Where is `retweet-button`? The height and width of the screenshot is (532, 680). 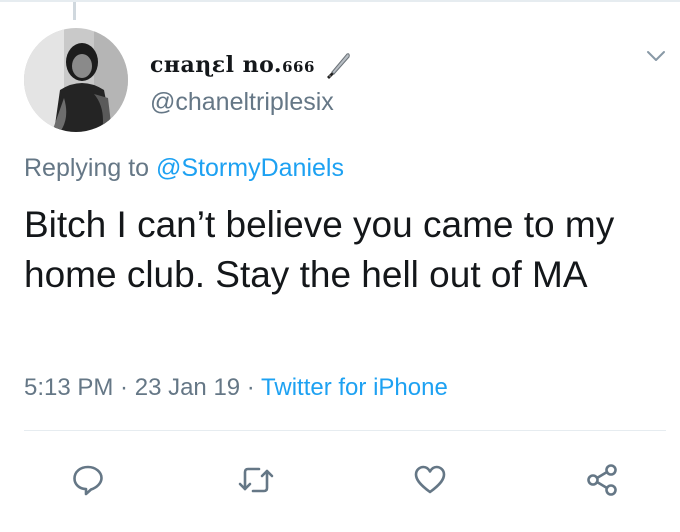 retweet-button is located at coordinates (256, 480).